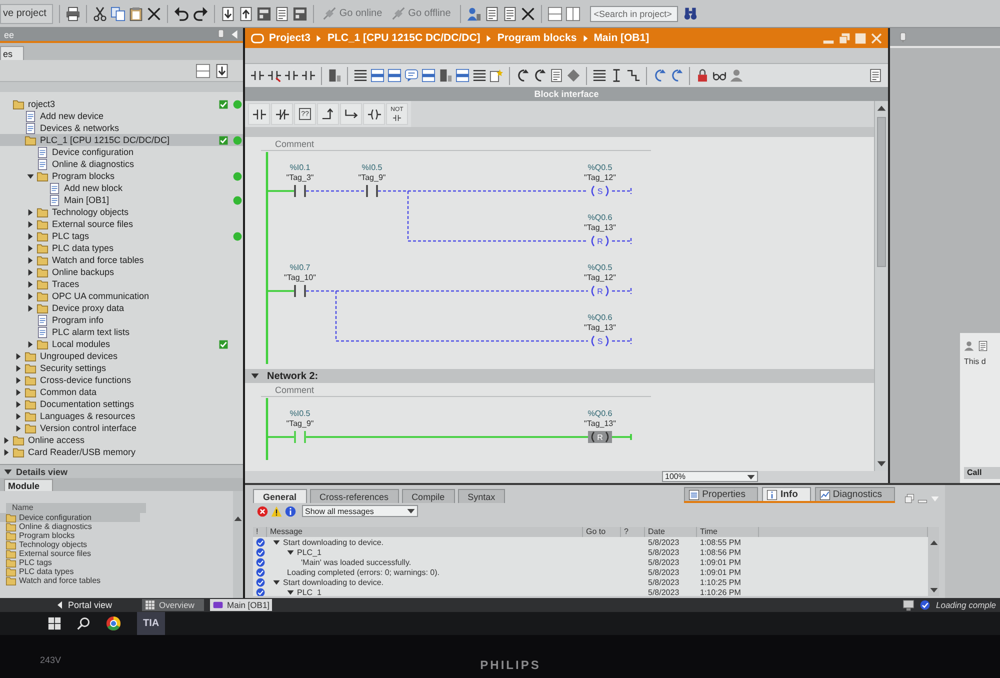 The width and height of the screenshot is (1000, 678). What do you see at coordinates (70, 571) in the screenshot?
I see `list-item: PLC data types` at bounding box center [70, 571].